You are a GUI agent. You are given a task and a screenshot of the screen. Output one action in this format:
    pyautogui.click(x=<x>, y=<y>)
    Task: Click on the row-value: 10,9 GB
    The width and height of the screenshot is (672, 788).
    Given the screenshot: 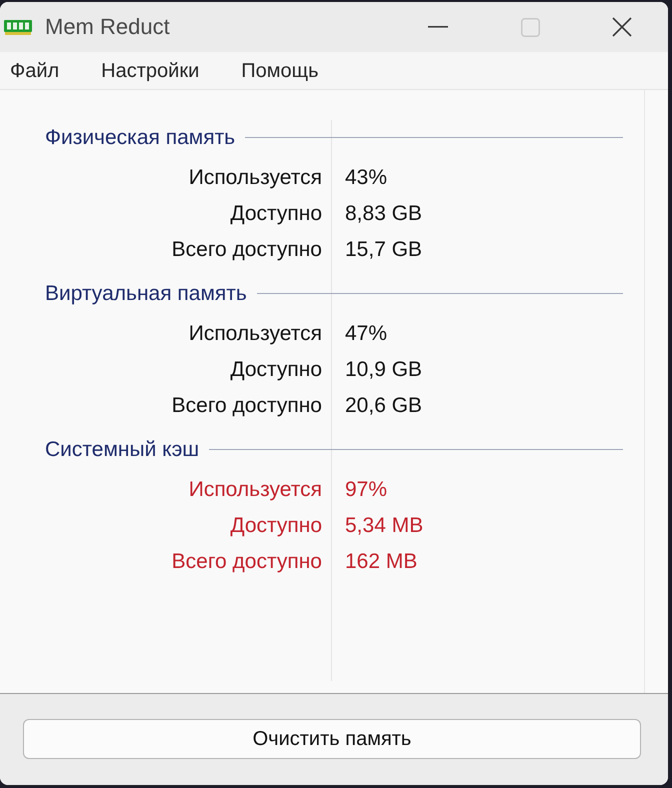 What is the action you would take?
    pyautogui.click(x=383, y=369)
    